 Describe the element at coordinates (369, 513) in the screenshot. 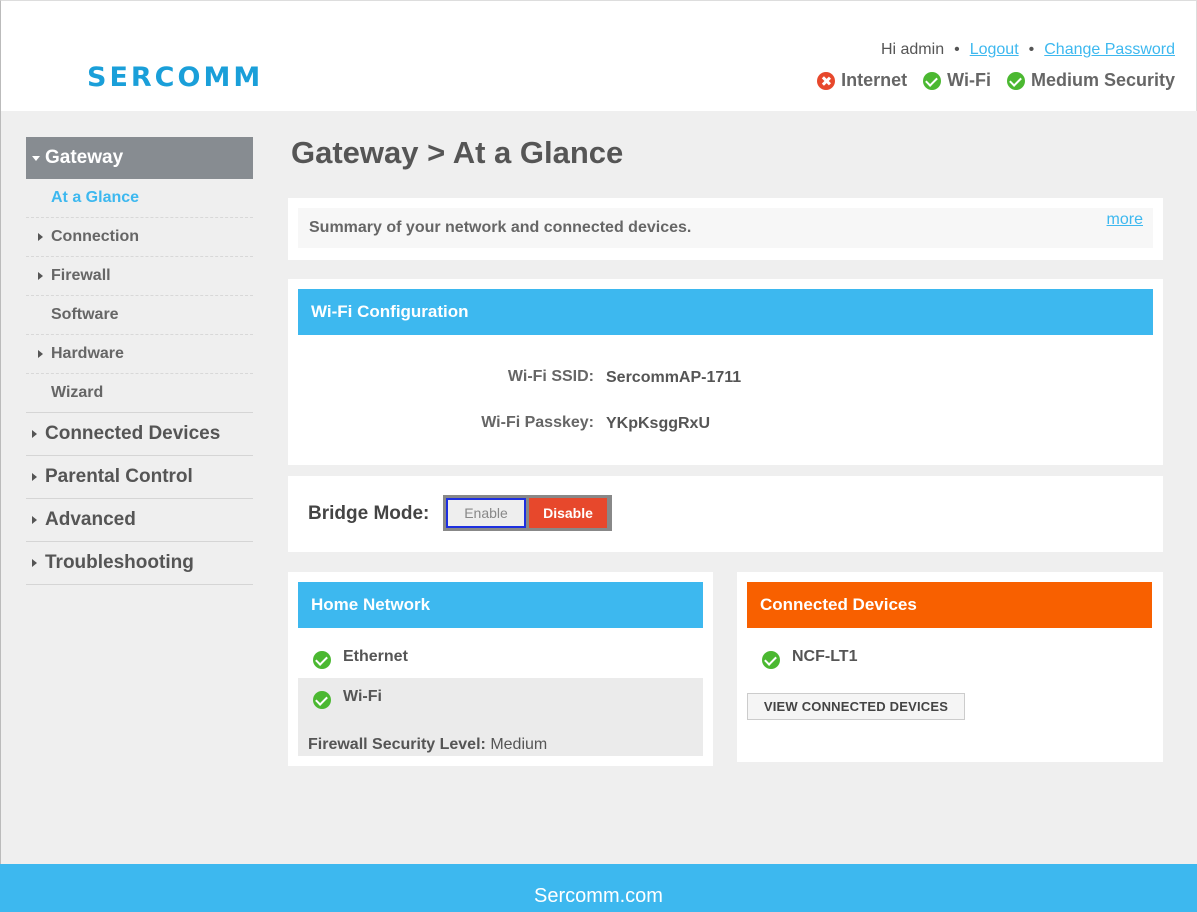

I see `bridge-mode-label: Bridge Mode:` at that location.